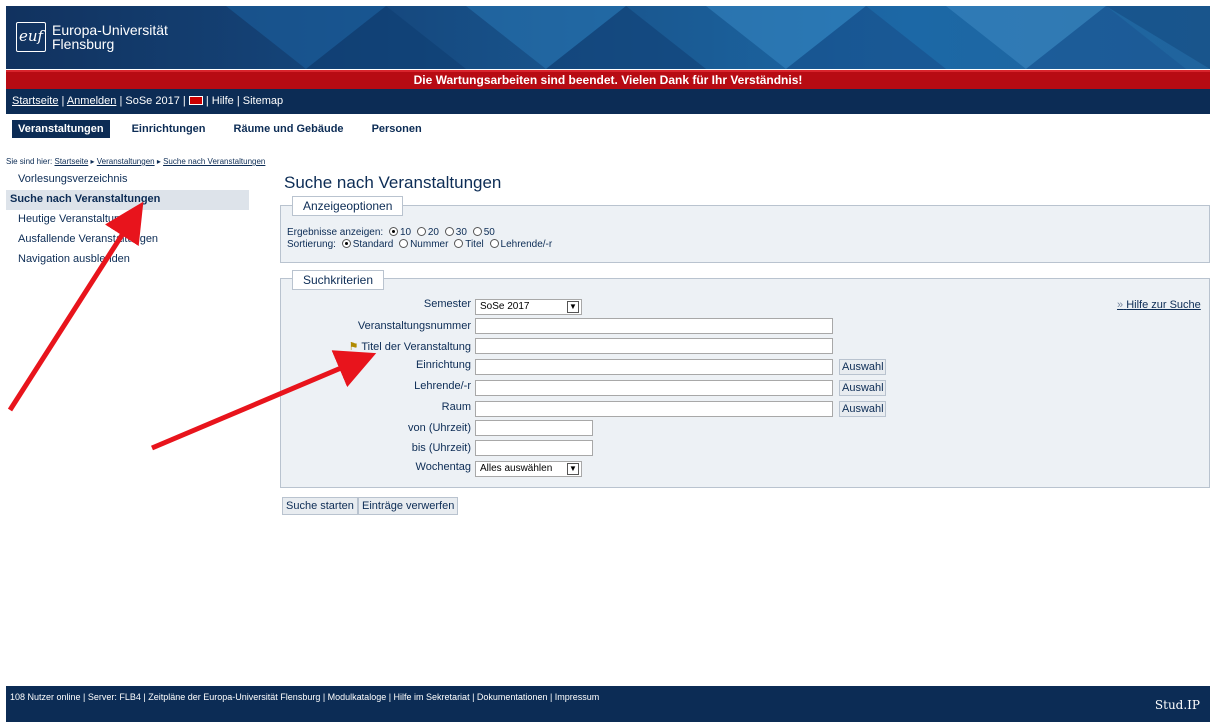 This screenshot has width=1210, height=722. What do you see at coordinates (516, 468) in the screenshot?
I see `weekday-select-value: Alles auswählen` at bounding box center [516, 468].